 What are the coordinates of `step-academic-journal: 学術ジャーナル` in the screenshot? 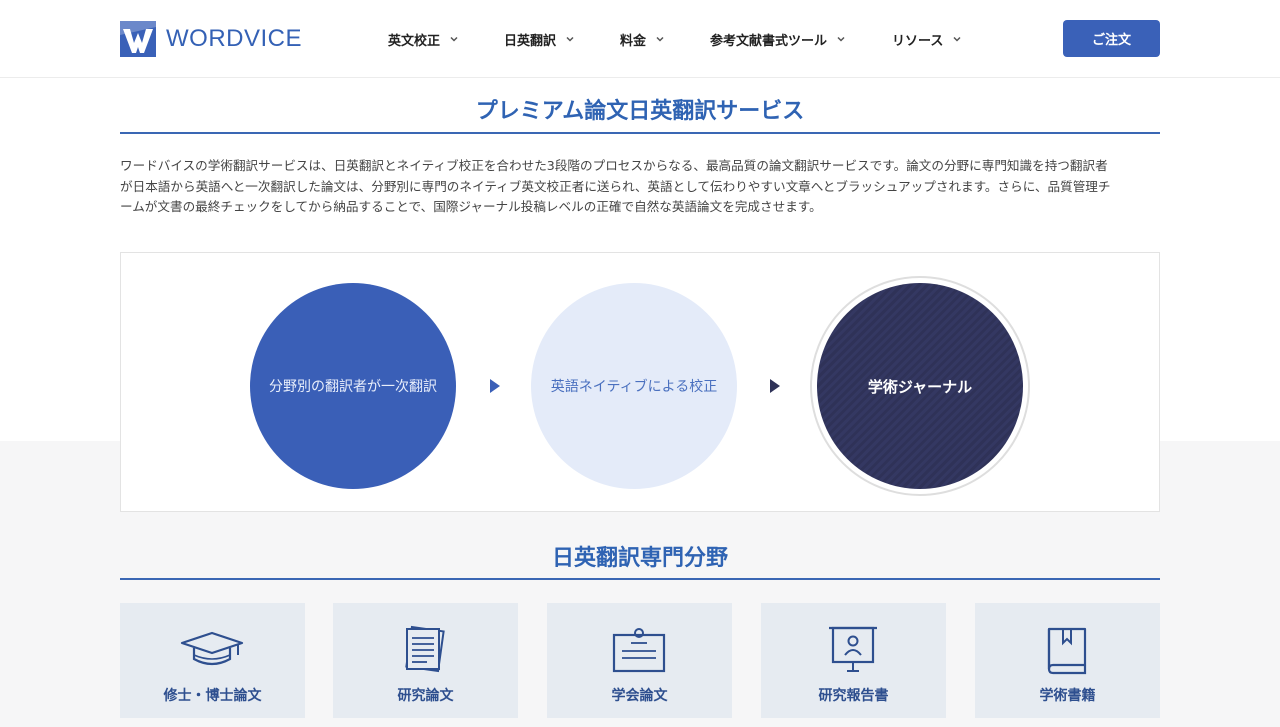 It's located at (920, 386).